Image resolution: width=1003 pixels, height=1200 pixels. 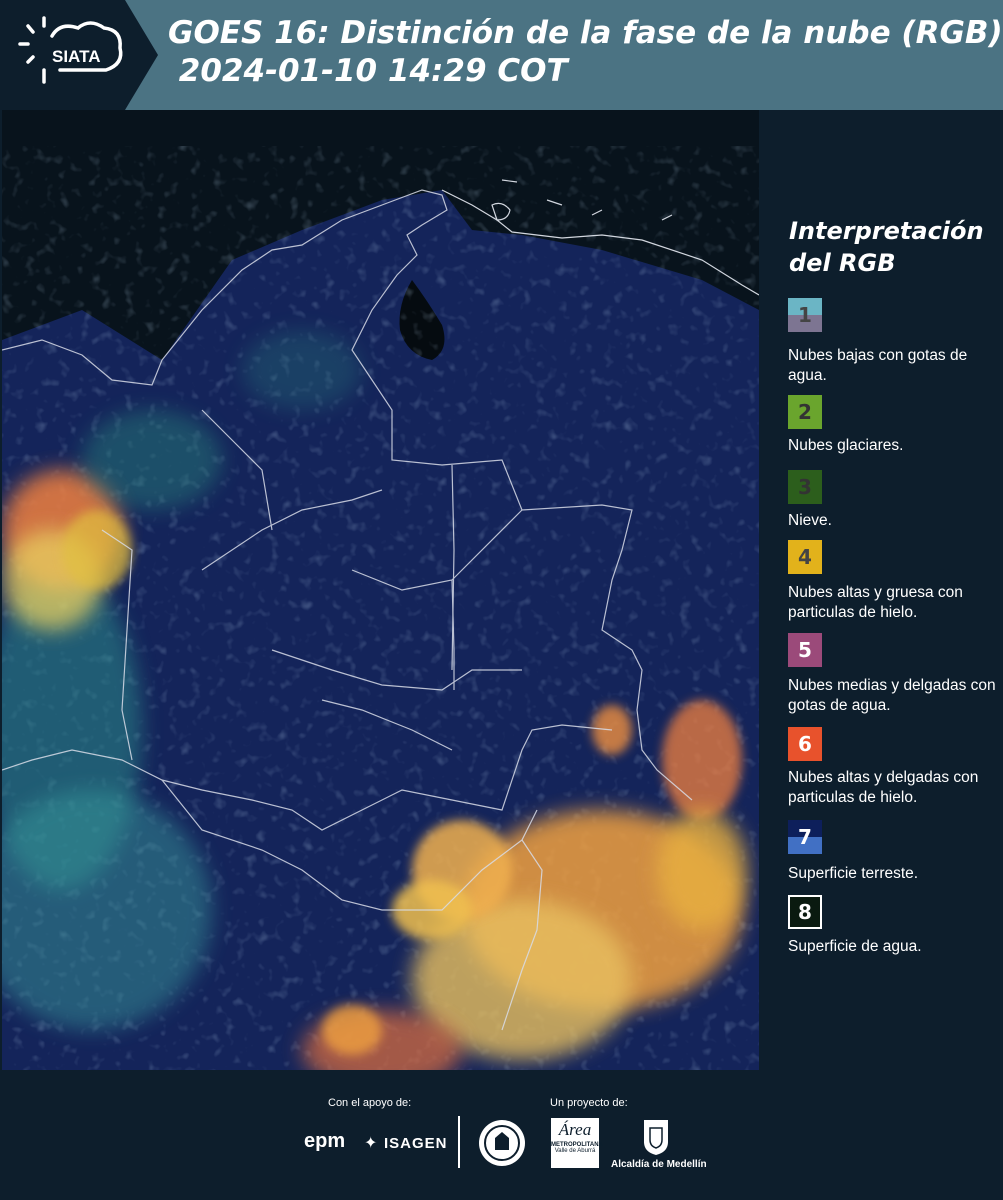 What do you see at coordinates (370, 1103) in the screenshot?
I see `support-label: Con el apoyo de:` at bounding box center [370, 1103].